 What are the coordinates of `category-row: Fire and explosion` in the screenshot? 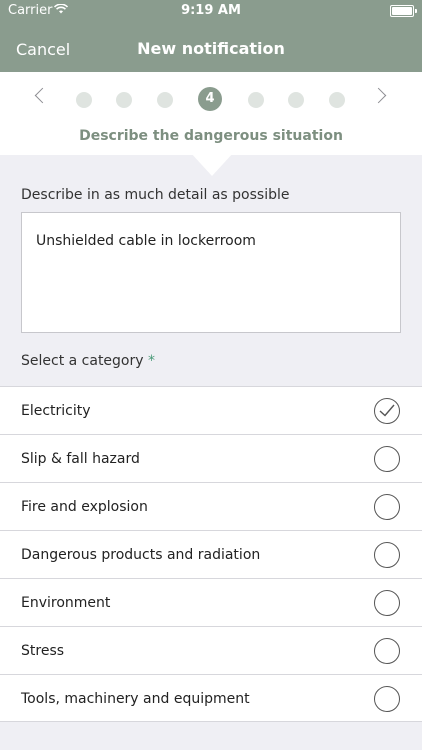 It's located at (211, 506).